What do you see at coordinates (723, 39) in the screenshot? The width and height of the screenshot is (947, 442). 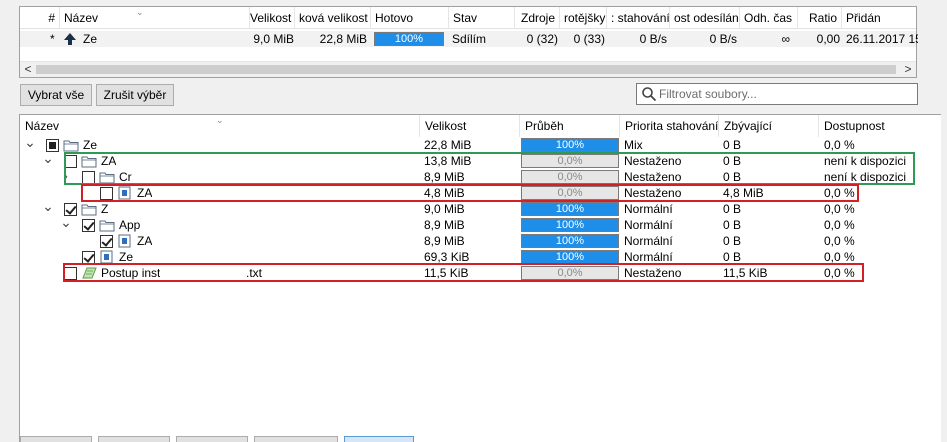 I see `torrent-ul-speed: 0 B/s` at bounding box center [723, 39].